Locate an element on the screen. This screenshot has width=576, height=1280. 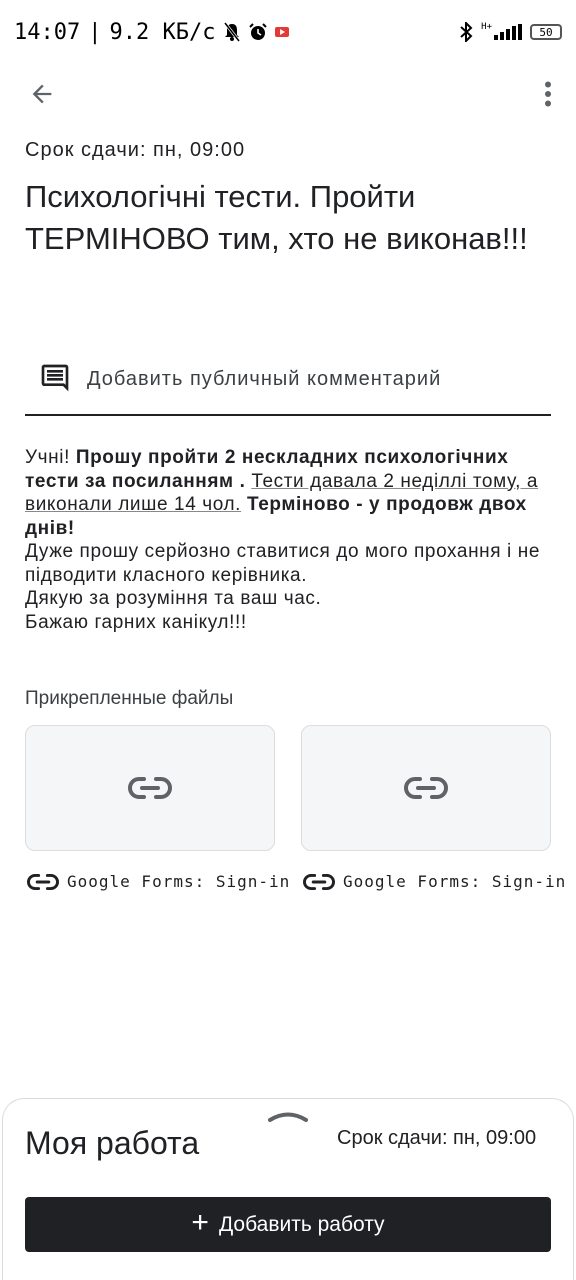
description-greeting: Учні! is located at coordinates (50, 457).